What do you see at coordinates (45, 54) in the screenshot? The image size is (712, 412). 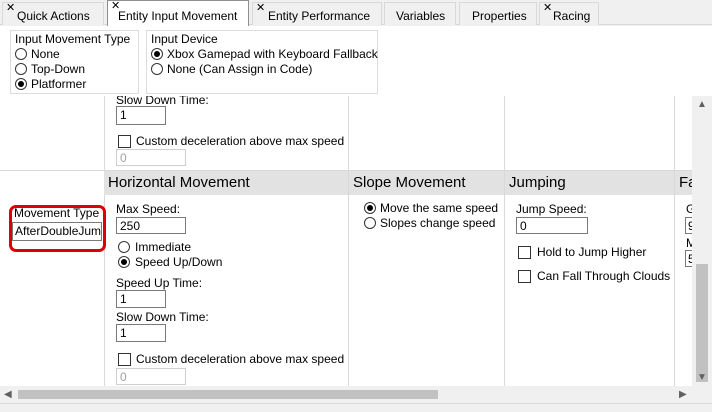 I see `radio-label: None` at bounding box center [45, 54].